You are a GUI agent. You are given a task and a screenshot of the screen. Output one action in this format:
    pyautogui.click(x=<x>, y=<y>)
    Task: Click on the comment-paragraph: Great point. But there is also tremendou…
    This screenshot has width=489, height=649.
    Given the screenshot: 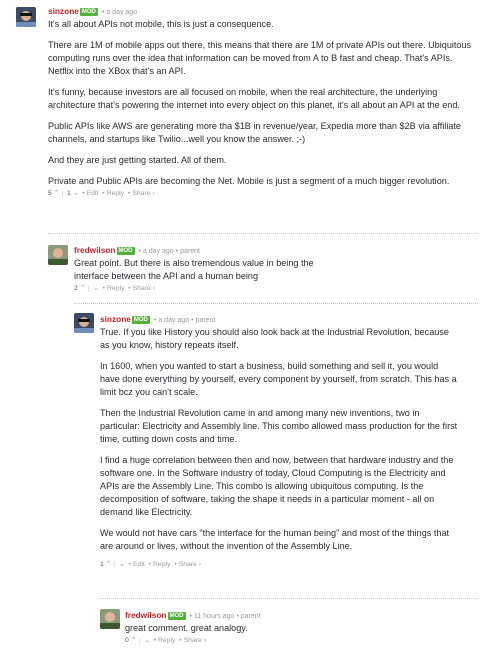 What is the action you would take?
    pyautogui.click(x=194, y=269)
    